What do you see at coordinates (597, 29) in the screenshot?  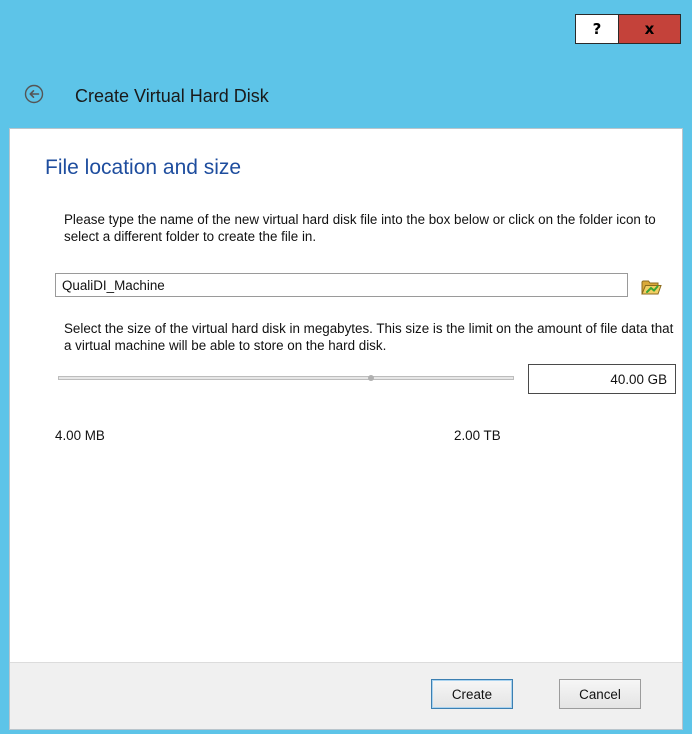 I see `help-button: ?` at bounding box center [597, 29].